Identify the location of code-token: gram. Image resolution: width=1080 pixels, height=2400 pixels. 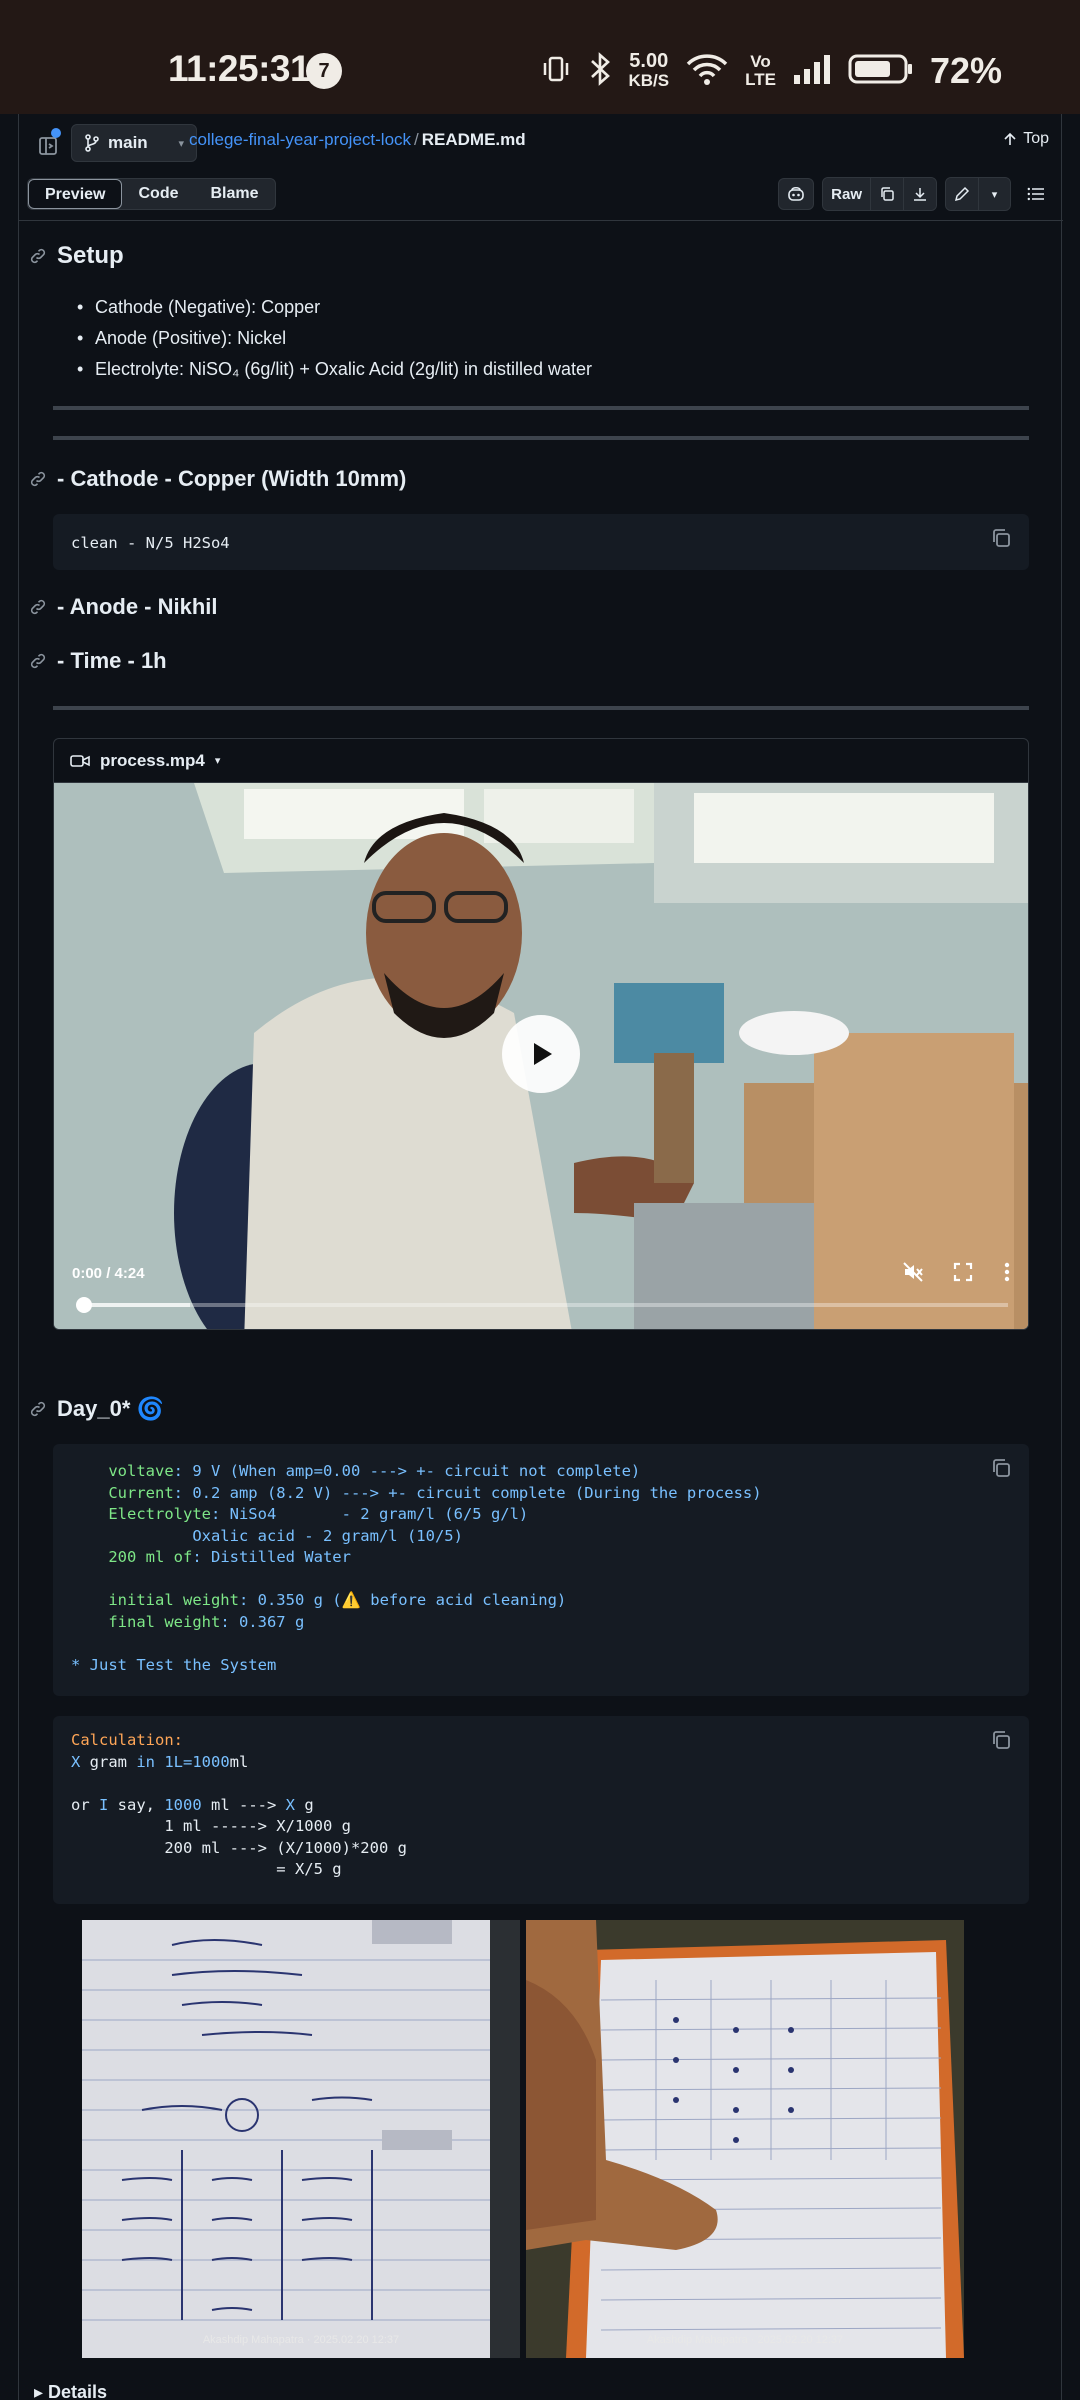
(108, 1761).